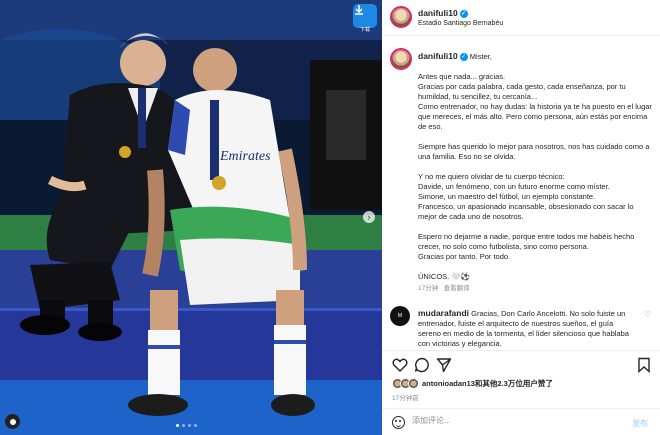 The image size is (660, 435). I want to click on commenter-avatar: M, so click(400, 316).